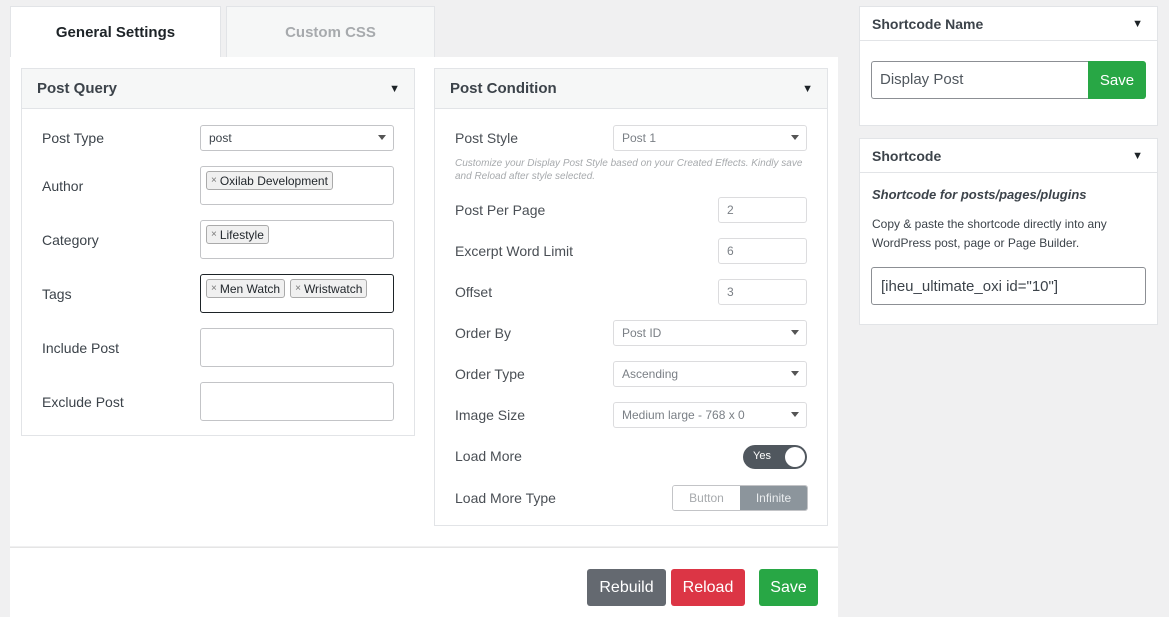 The image size is (1169, 617). What do you see at coordinates (710, 138) in the screenshot?
I see `post-style-select: Post 1` at bounding box center [710, 138].